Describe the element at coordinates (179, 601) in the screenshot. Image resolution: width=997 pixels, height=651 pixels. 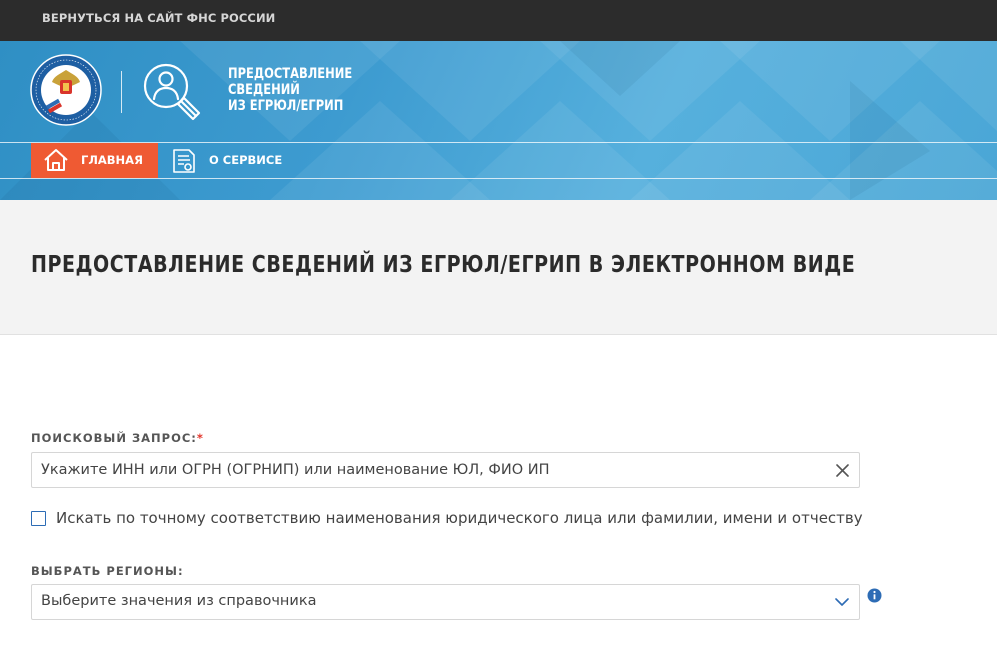
I see `regions-placeholder: Выберите значения из справочника` at that location.